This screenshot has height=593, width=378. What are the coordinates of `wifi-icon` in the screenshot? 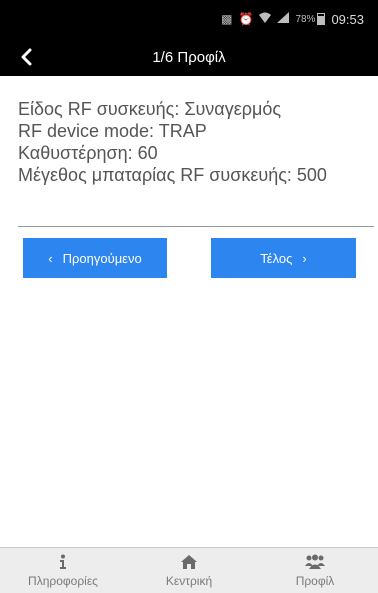 It's located at (265, 19).